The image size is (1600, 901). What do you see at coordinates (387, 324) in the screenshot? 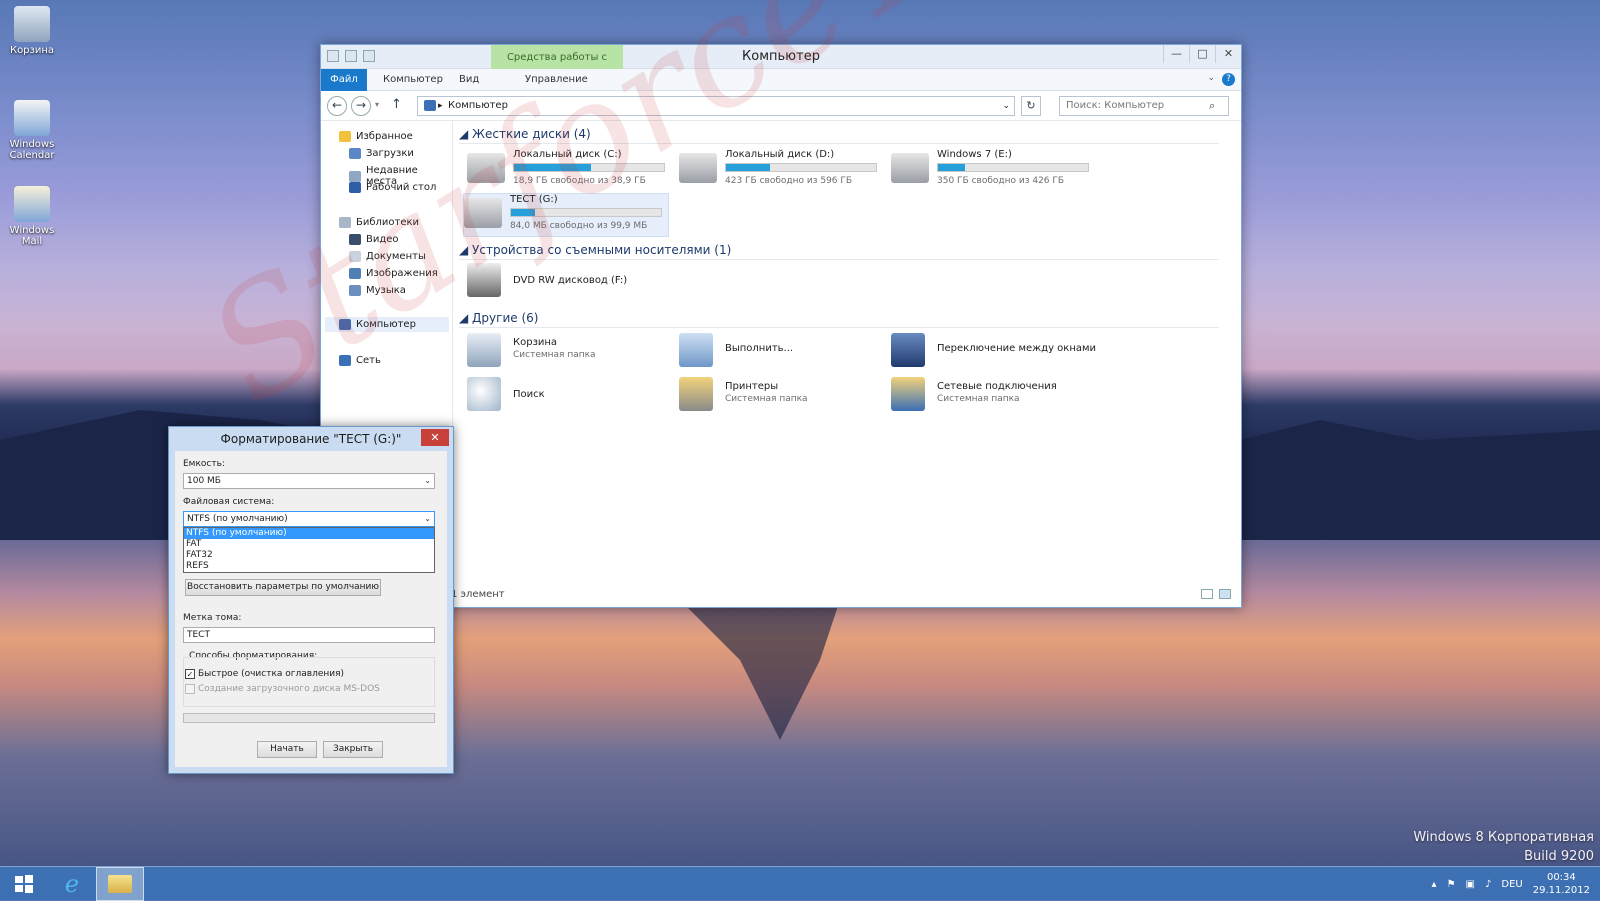
I see `nav-computer: Компьютер` at bounding box center [387, 324].